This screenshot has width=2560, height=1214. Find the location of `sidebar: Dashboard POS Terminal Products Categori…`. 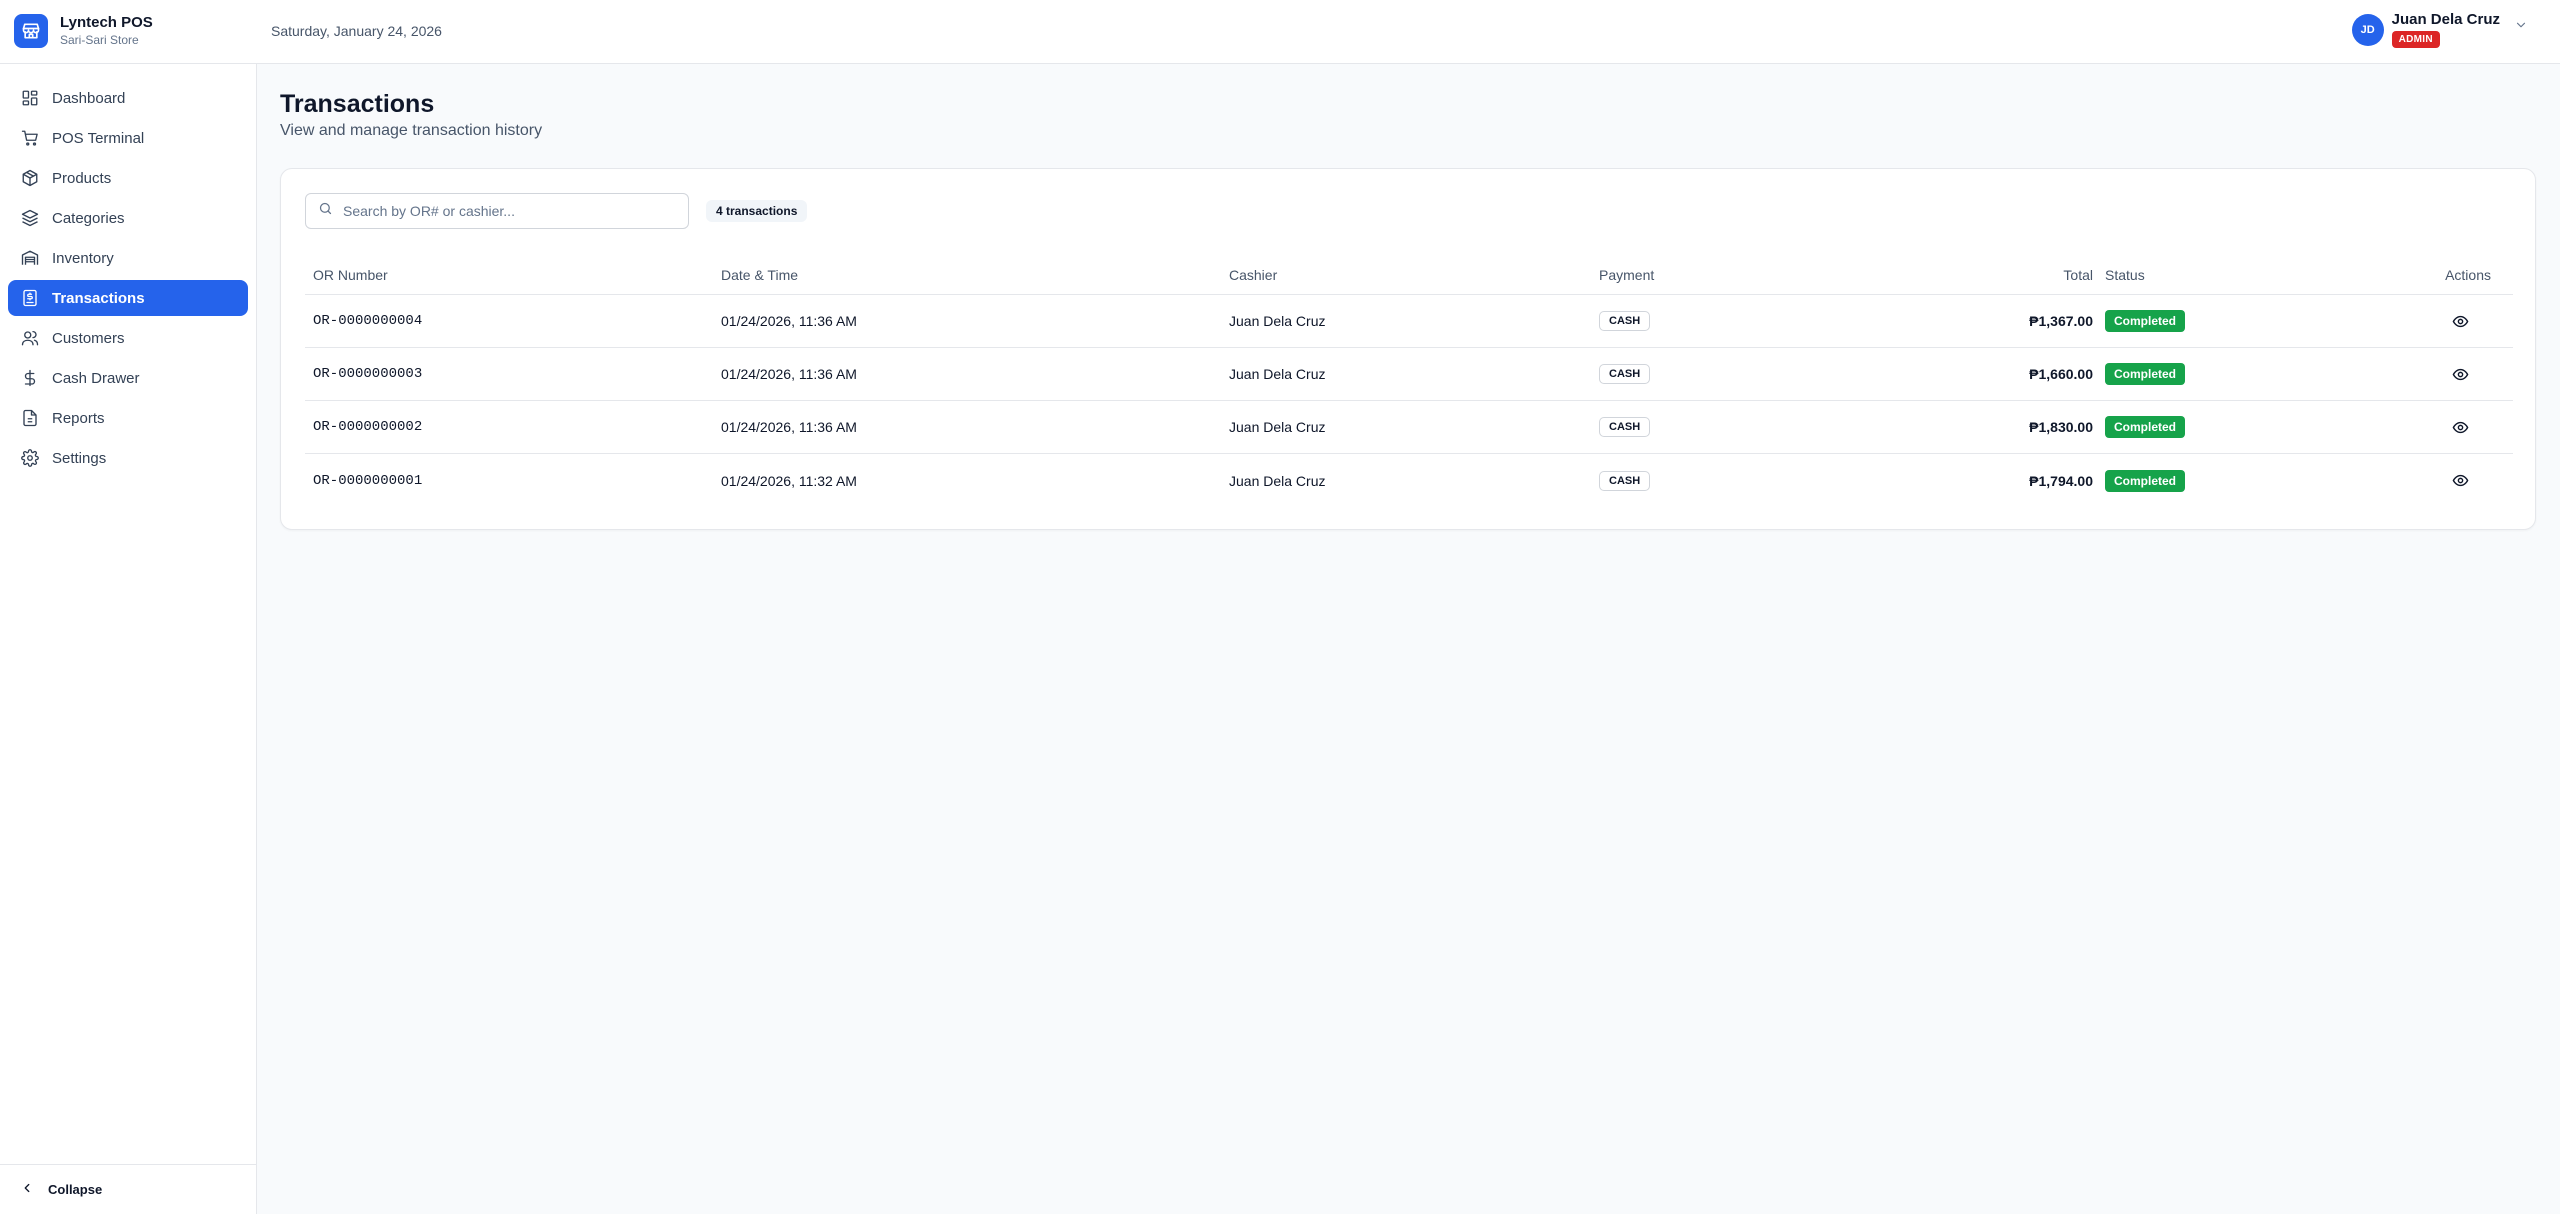

sidebar: Dashboard POS Terminal Products Categori… is located at coordinates (128, 639).